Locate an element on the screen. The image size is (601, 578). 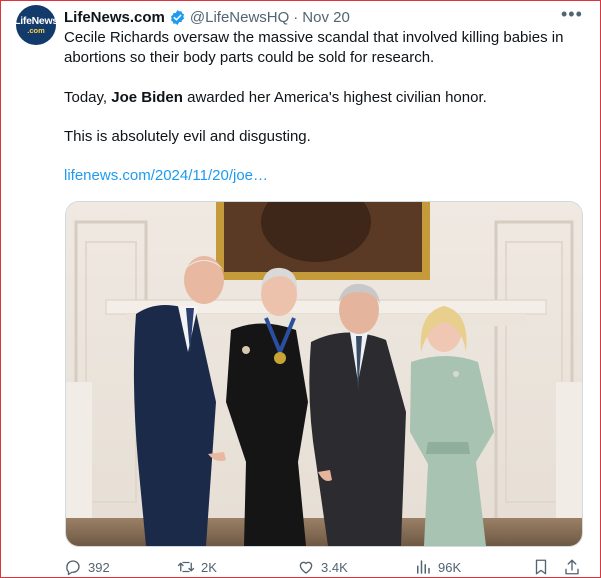
tweet-actions: 392 2K 3.4K 96K is located at coordinates (324, 568).